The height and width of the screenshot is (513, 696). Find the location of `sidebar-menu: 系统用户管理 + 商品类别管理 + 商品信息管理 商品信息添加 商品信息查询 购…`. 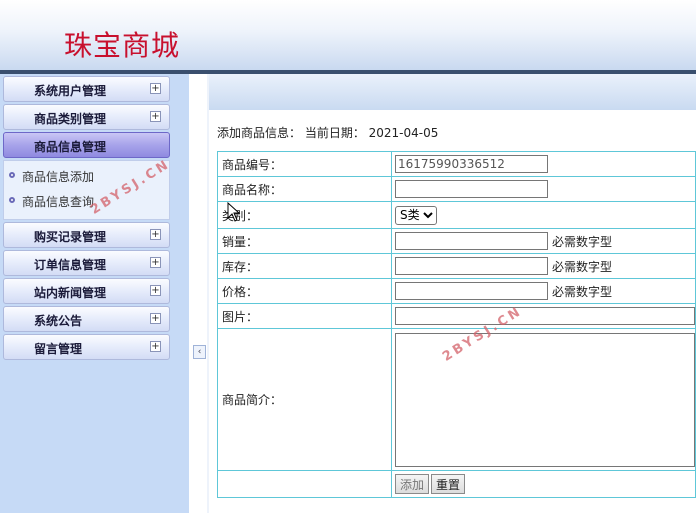

sidebar-menu: 系统用户管理 + 商品类别管理 + 商品信息管理 商品信息添加 商品信息查询 购… is located at coordinates (86, 219).